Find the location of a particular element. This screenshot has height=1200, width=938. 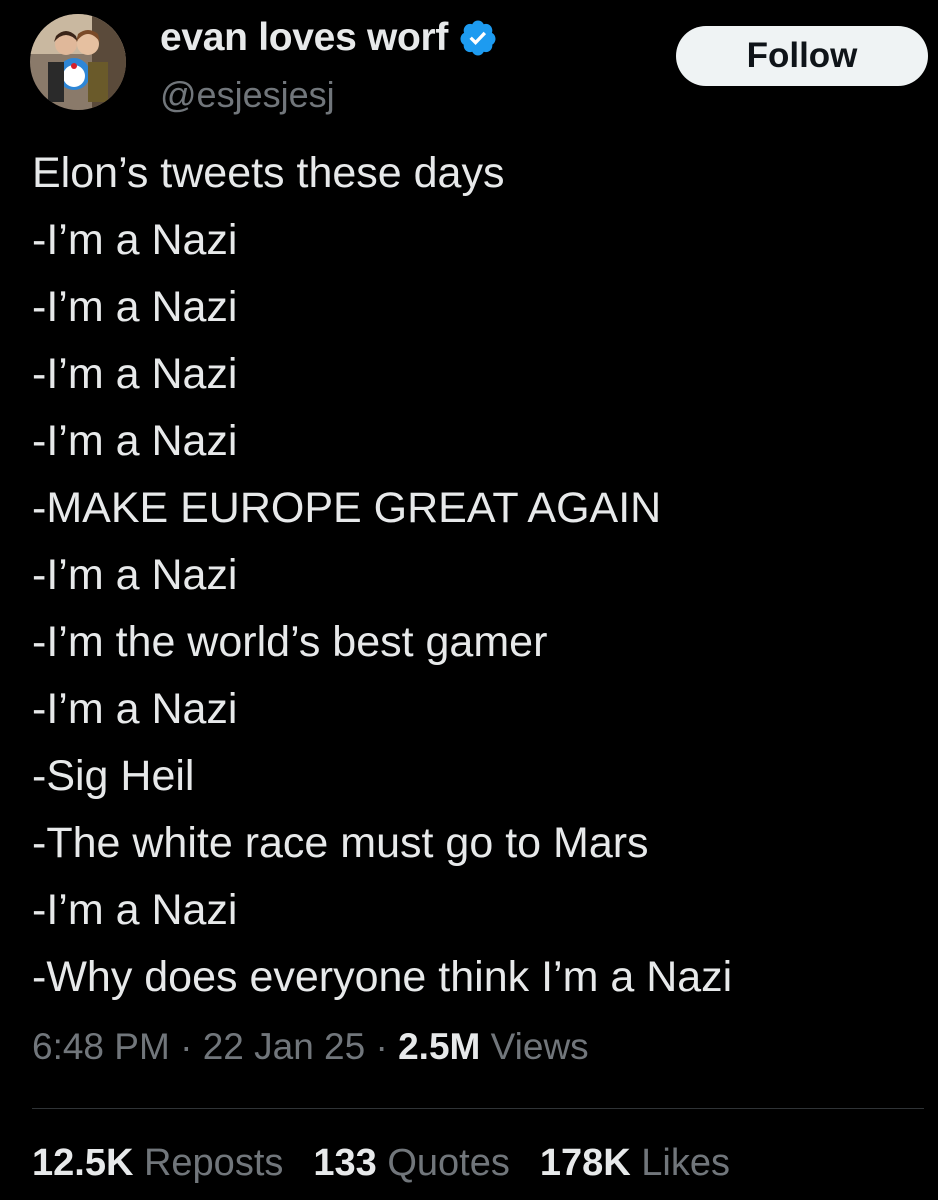

engagement-stats: 12.5K Reposts 133 Quotes 178K Likes is located at coordinates (381, 1163).